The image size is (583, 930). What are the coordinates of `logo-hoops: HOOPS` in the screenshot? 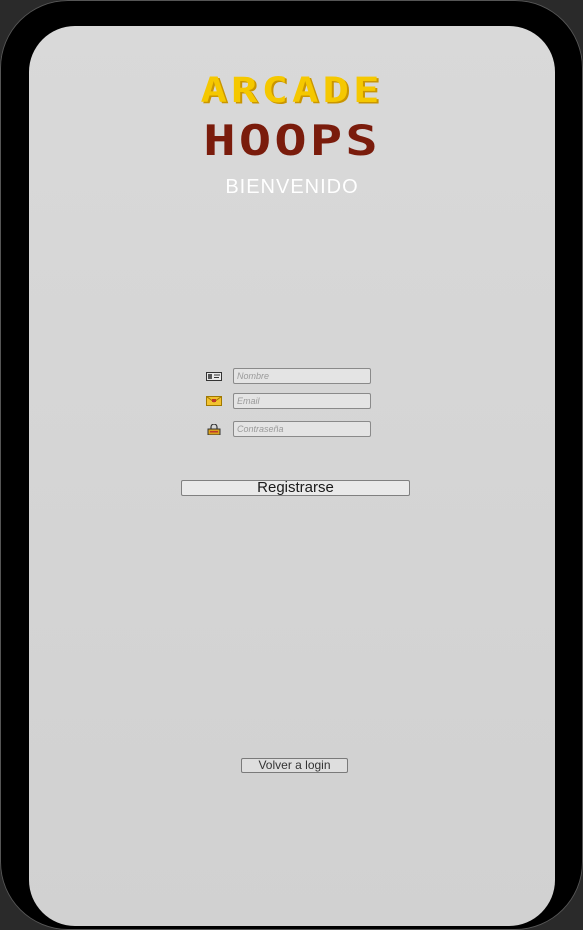 It's located at (292, 141).